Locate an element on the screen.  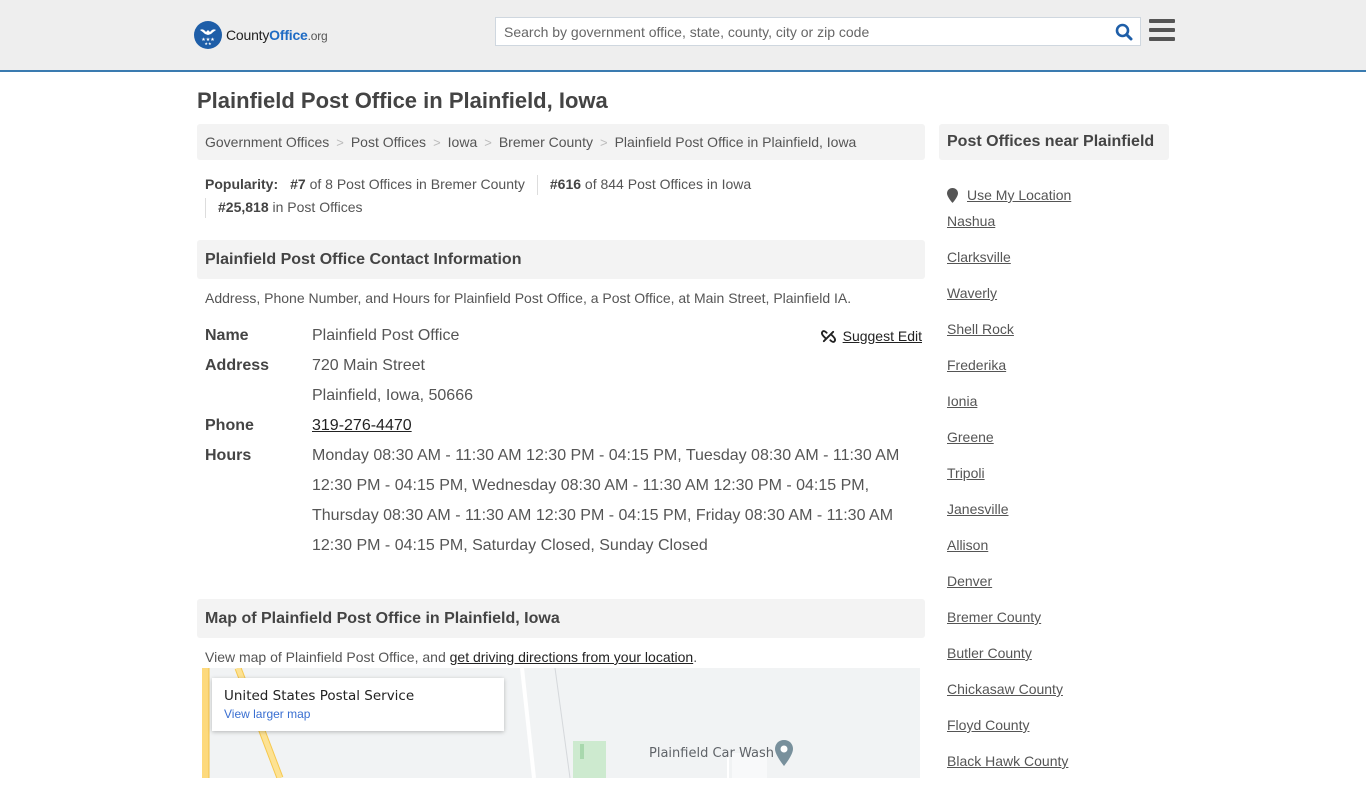
list-item: Nashua is located at coordinates (1058, 231).